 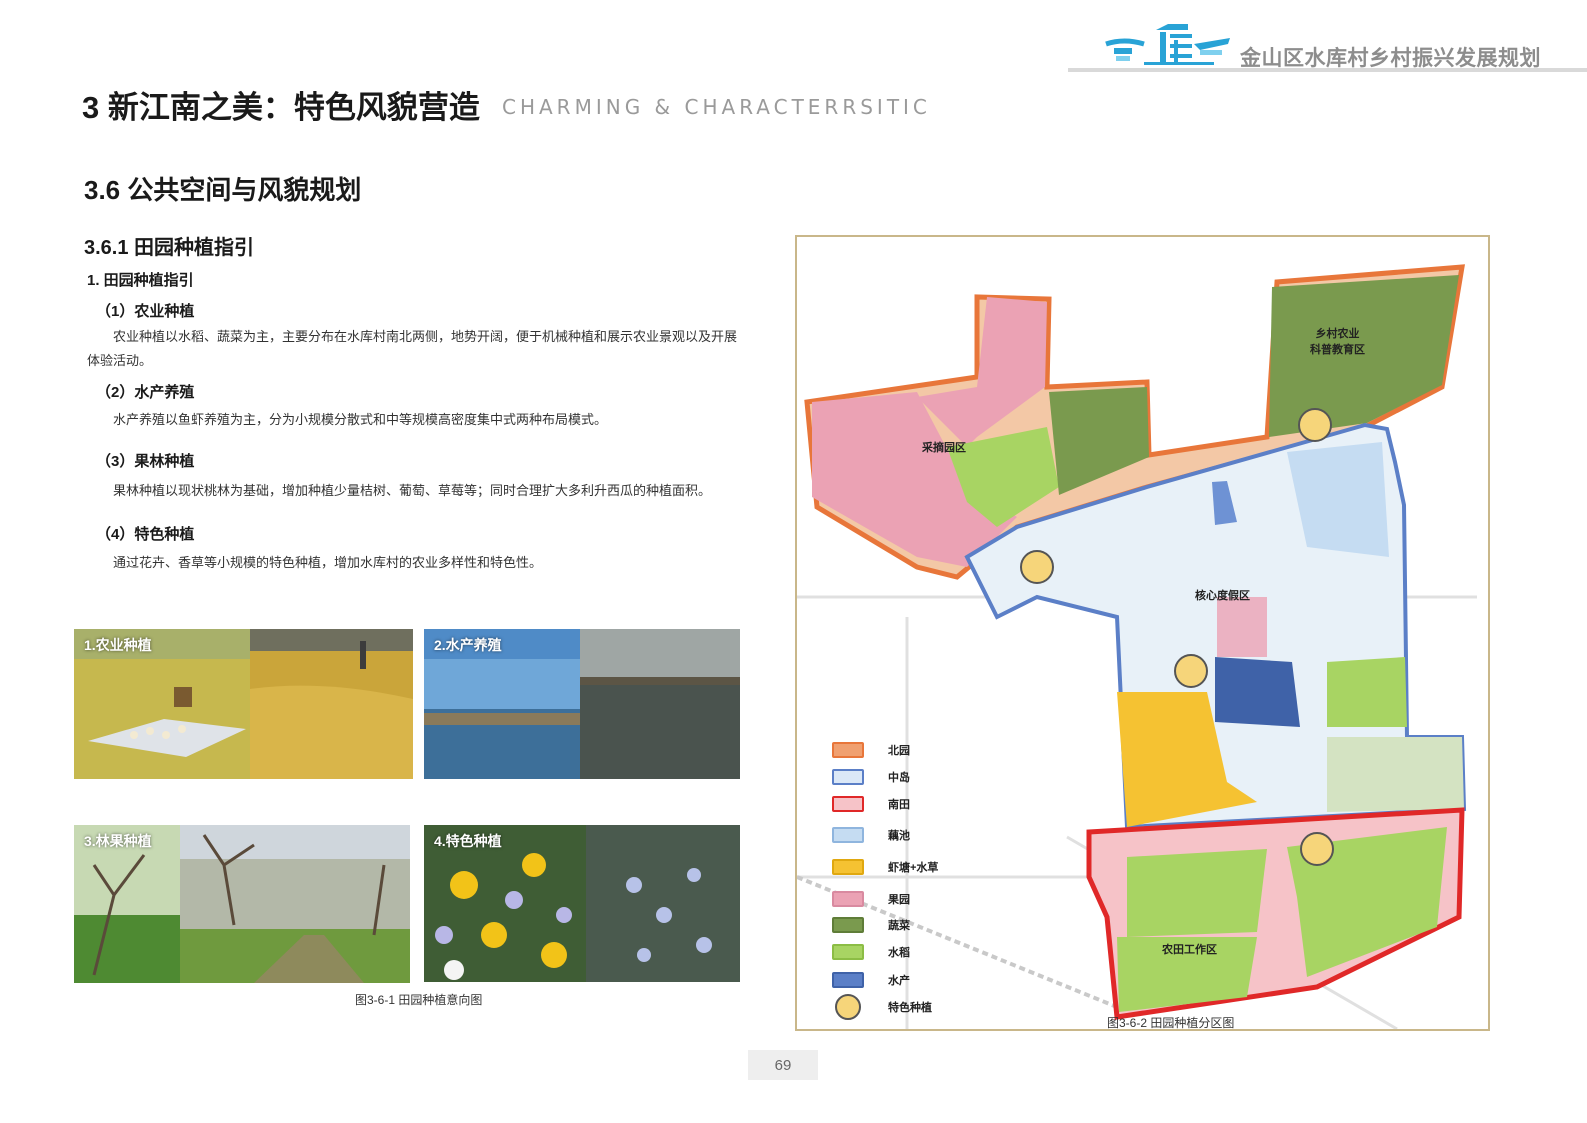 I want to click on water-village-logo-icon, so click(x=1167, y=44).